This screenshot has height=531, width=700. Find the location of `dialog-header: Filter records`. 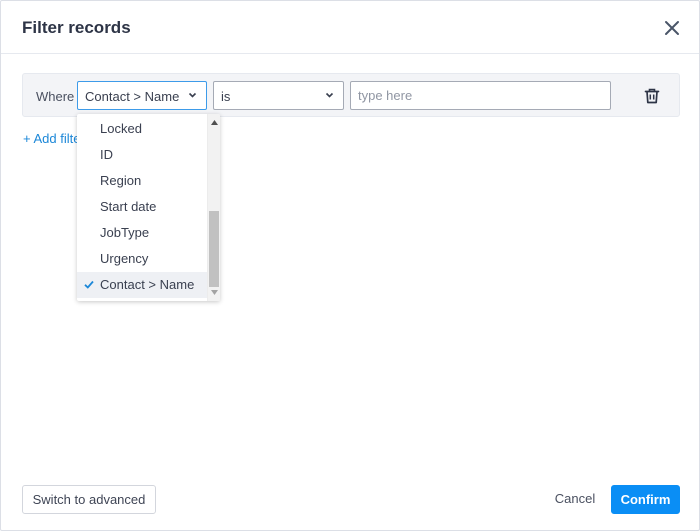

dialog-header: Filter records is located at coordinates (350, 27).